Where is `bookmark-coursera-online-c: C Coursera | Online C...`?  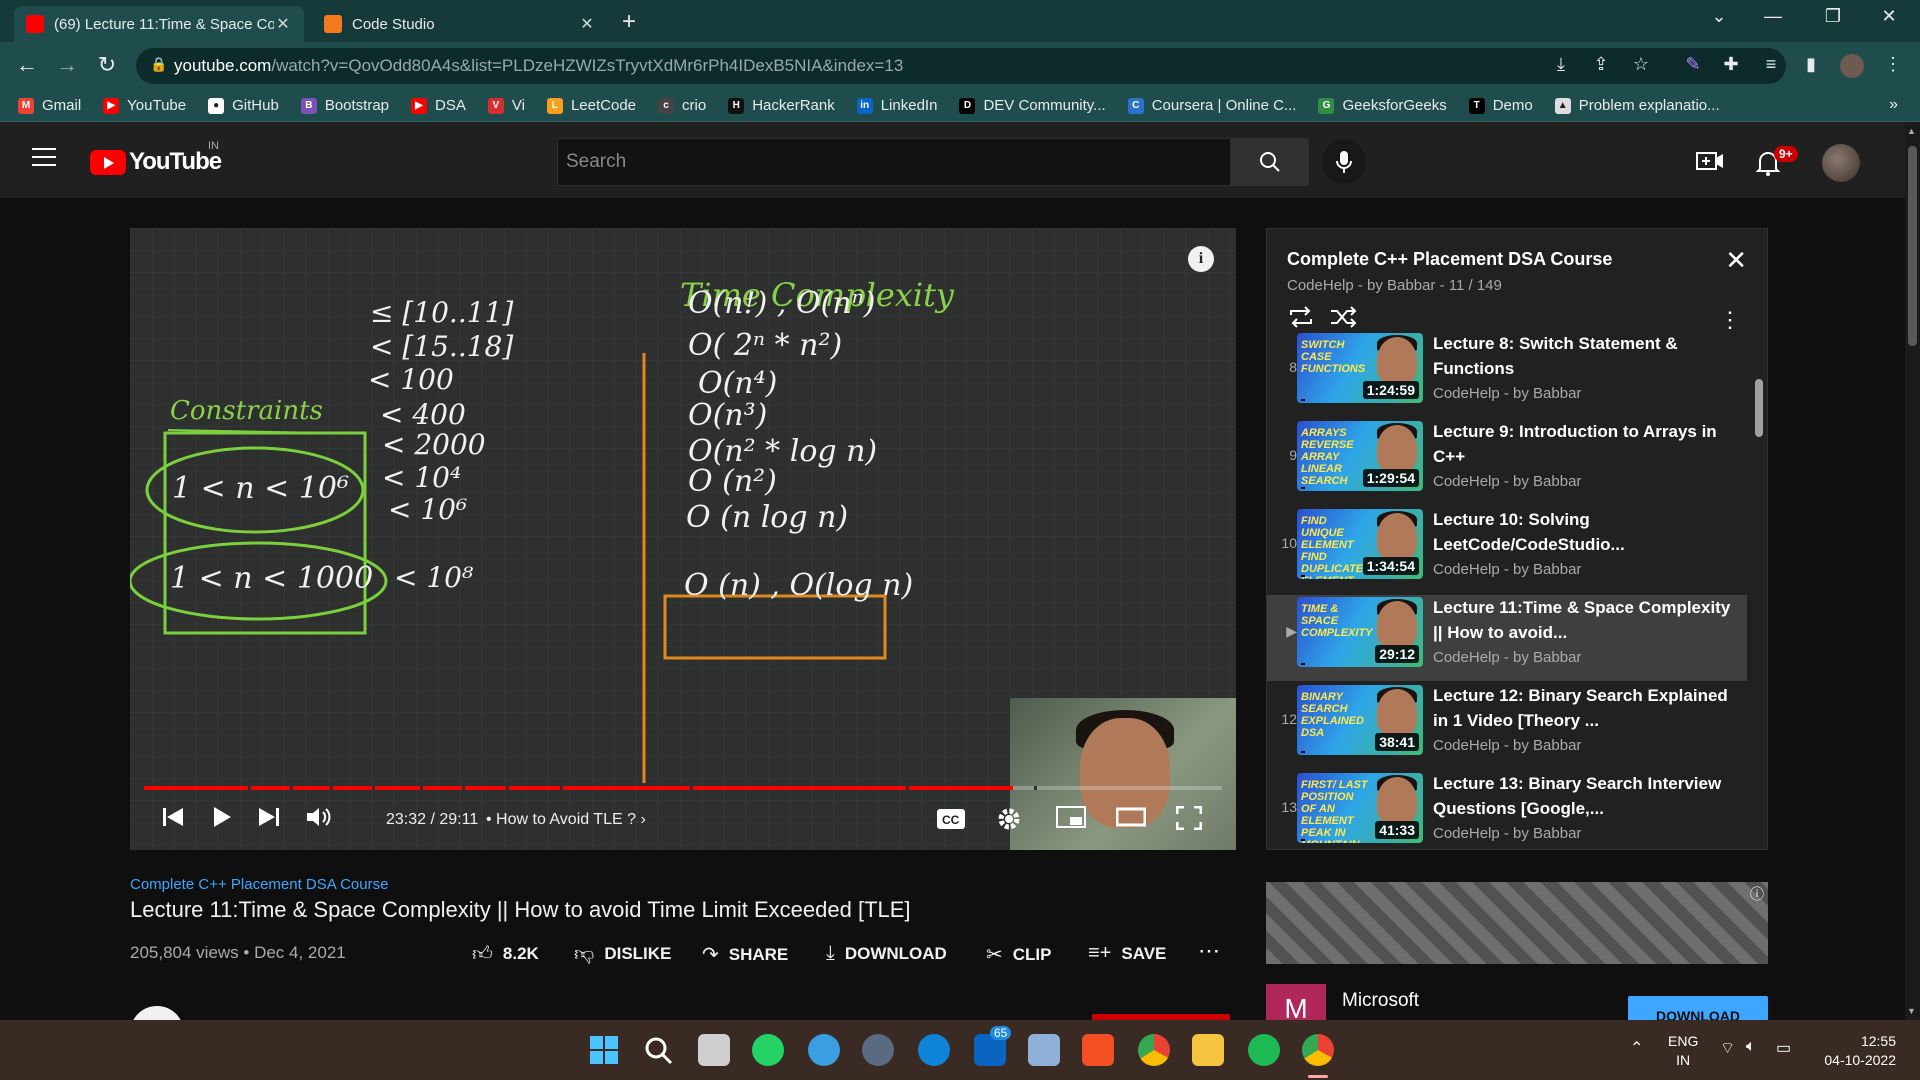
bookmark-coursera-online-c: C Coursera | Online C... is located at coordinates (1211, 105).